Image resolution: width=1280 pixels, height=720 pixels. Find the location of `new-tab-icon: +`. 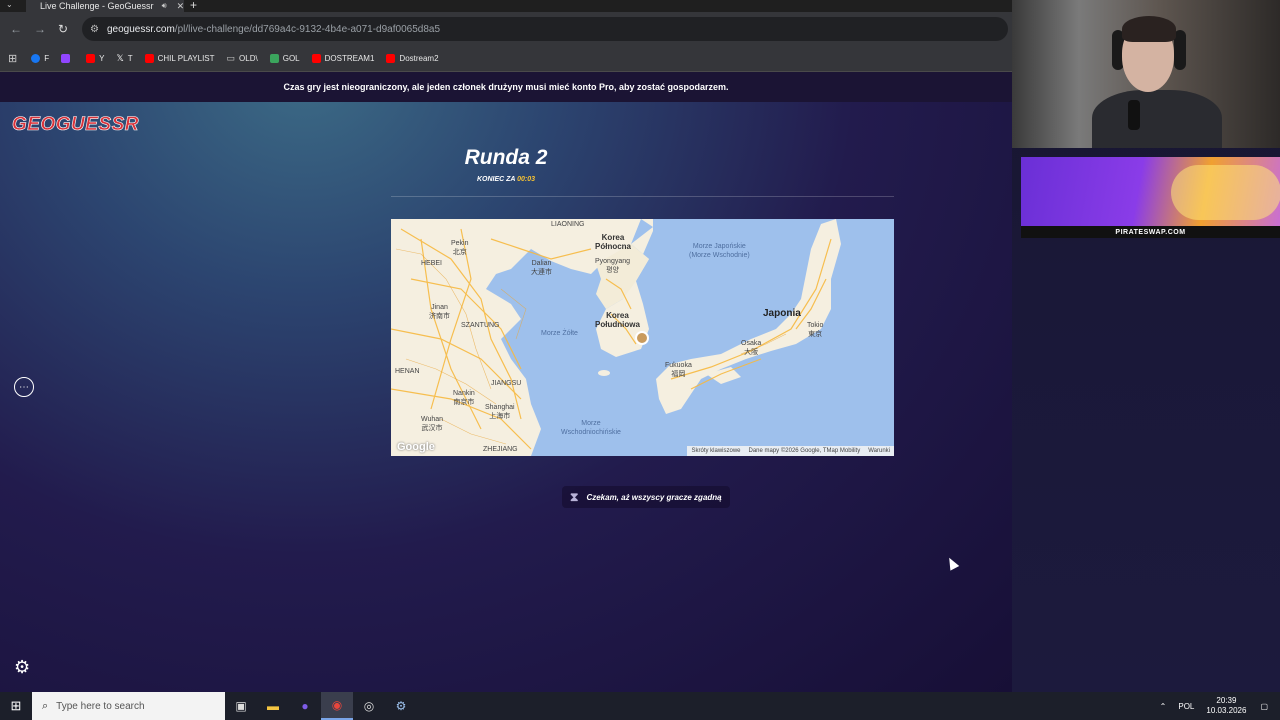

new-tab-icon: + is located at coordinates (193, 6).